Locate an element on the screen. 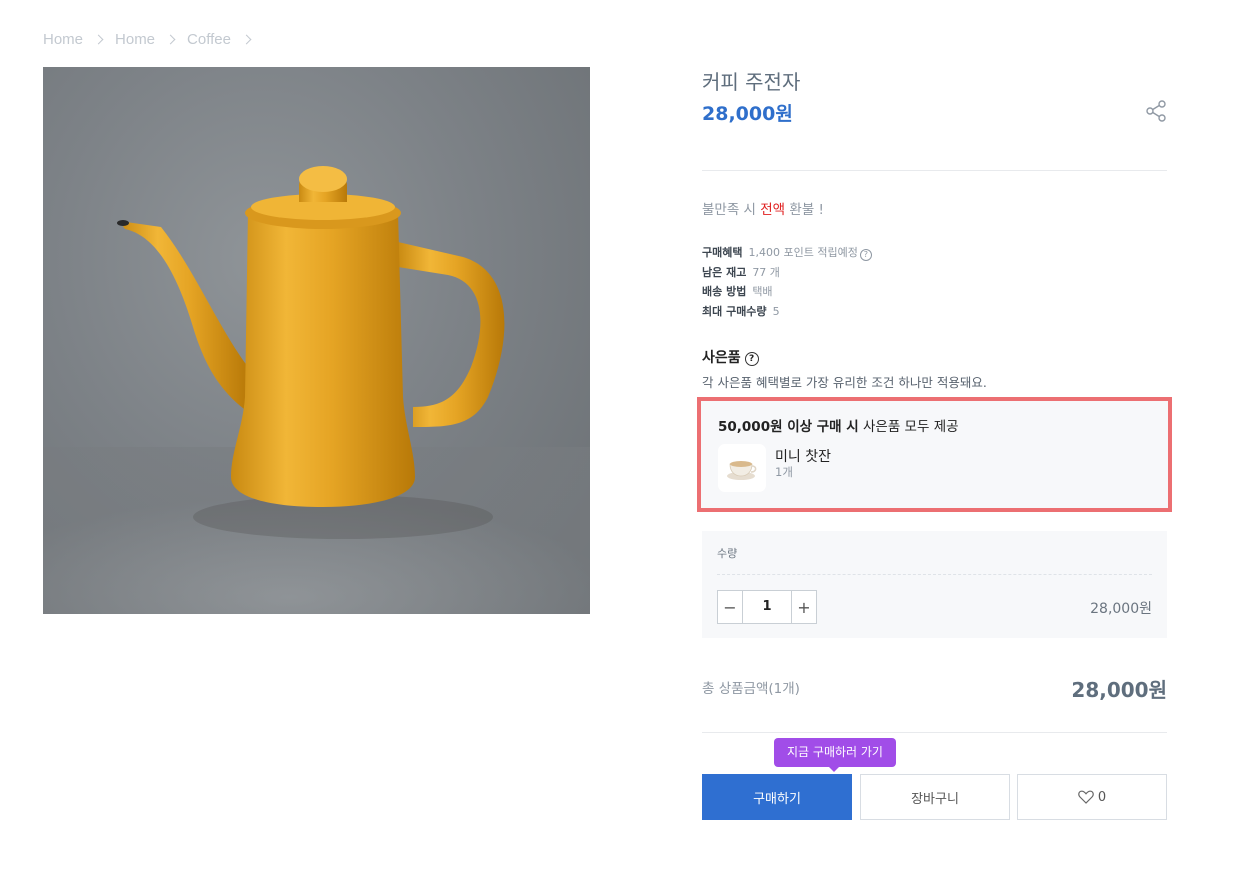 The width and height of the screenshot is (1250, 876). meta-key: 최대 구매수량 is located at coordinates (734, 311).